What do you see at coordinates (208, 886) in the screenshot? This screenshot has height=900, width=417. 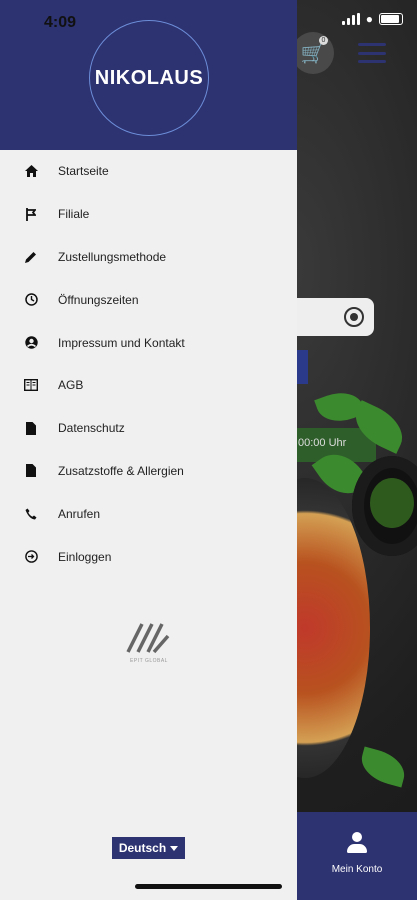 I see `home-indicator` at bounding box center [208, 886].